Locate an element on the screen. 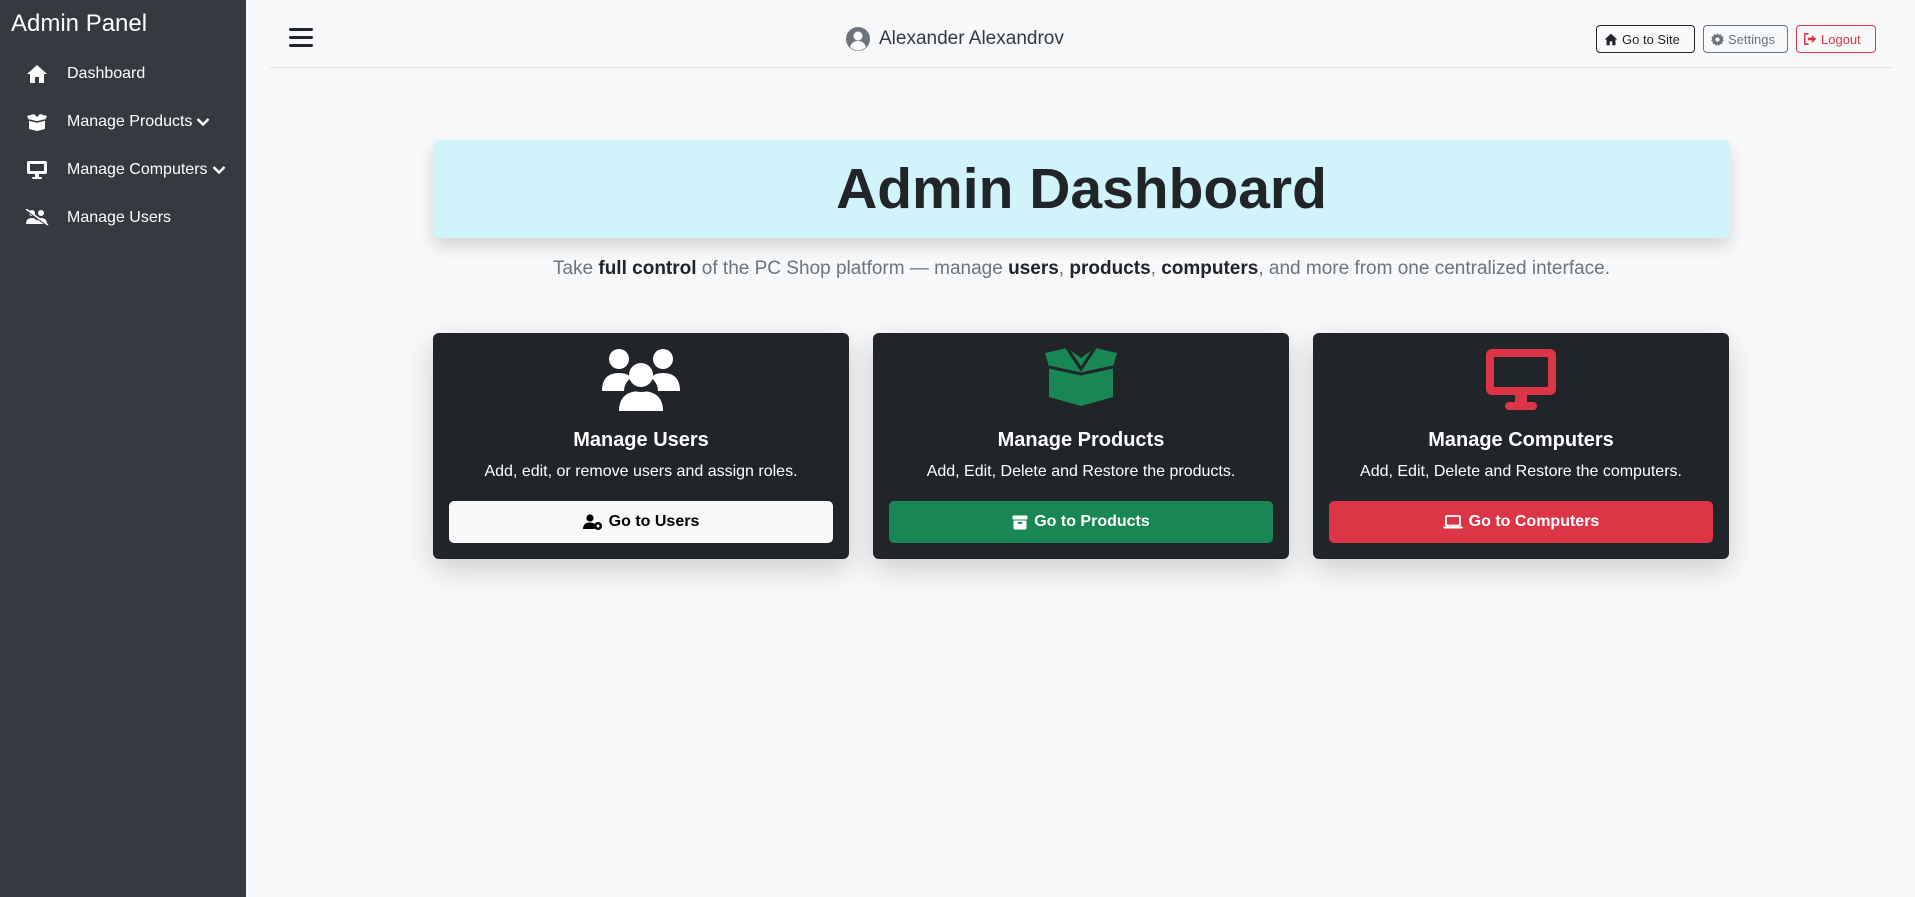  lead-bold: computers is located at coordinates (1210, 268).